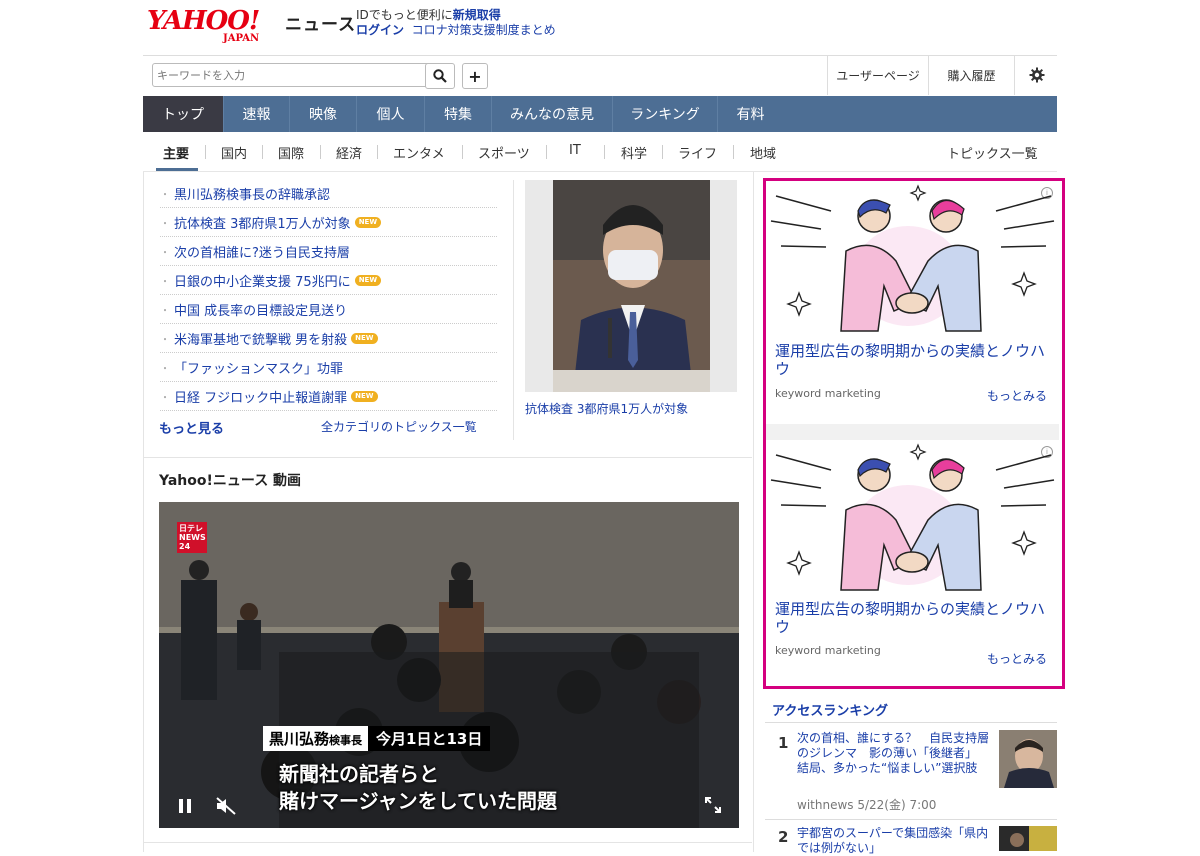  I want to click on main-nav: トップ 速報 映像 個人 特集 みんなの意見 ランキング 有料, so click(600, 114).